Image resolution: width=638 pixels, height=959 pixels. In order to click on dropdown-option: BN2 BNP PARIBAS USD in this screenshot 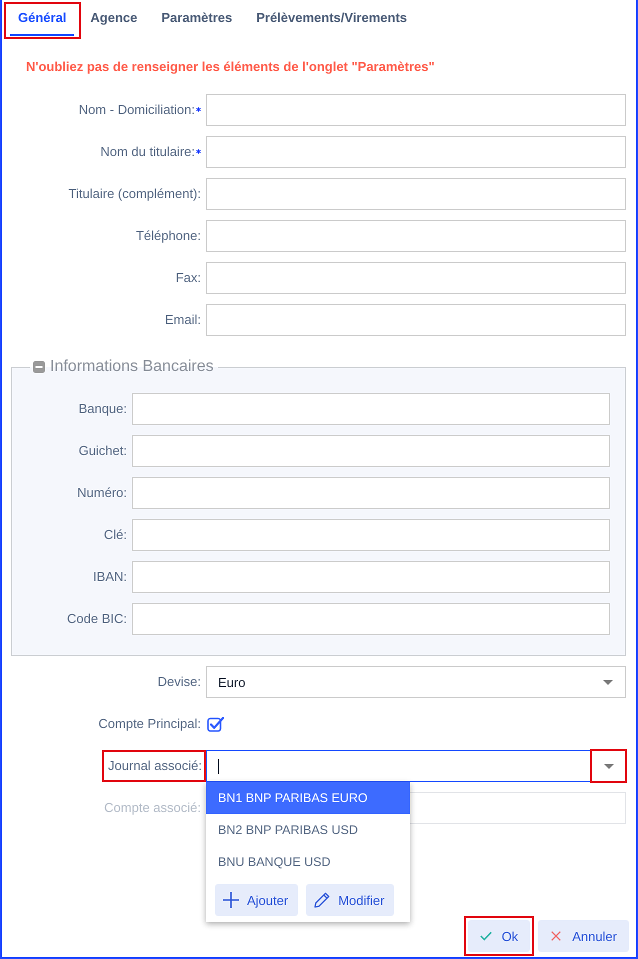, I will do `click(308, 830)`.